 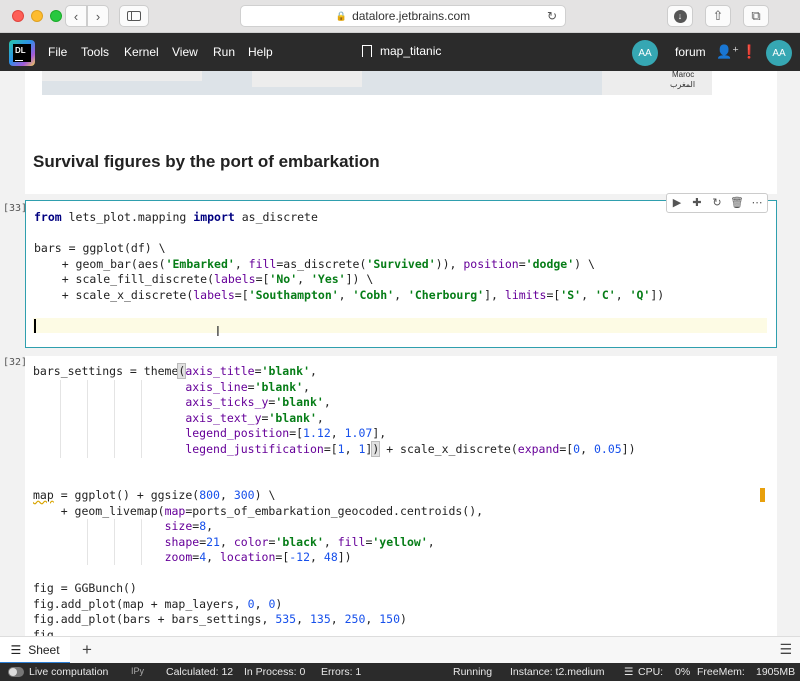 I want to click on chevron-left-icon: ‹, so click(x=76, y=16).